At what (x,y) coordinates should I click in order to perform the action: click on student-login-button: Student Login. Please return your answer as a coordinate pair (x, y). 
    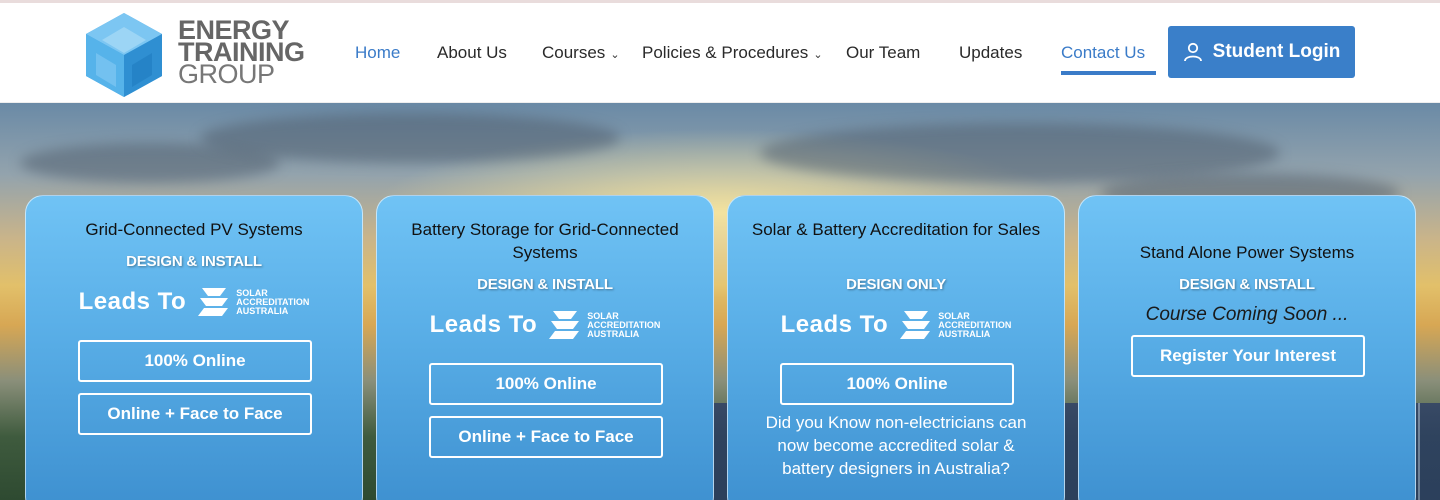
    Looking at the image, I should click on (1261, 52).